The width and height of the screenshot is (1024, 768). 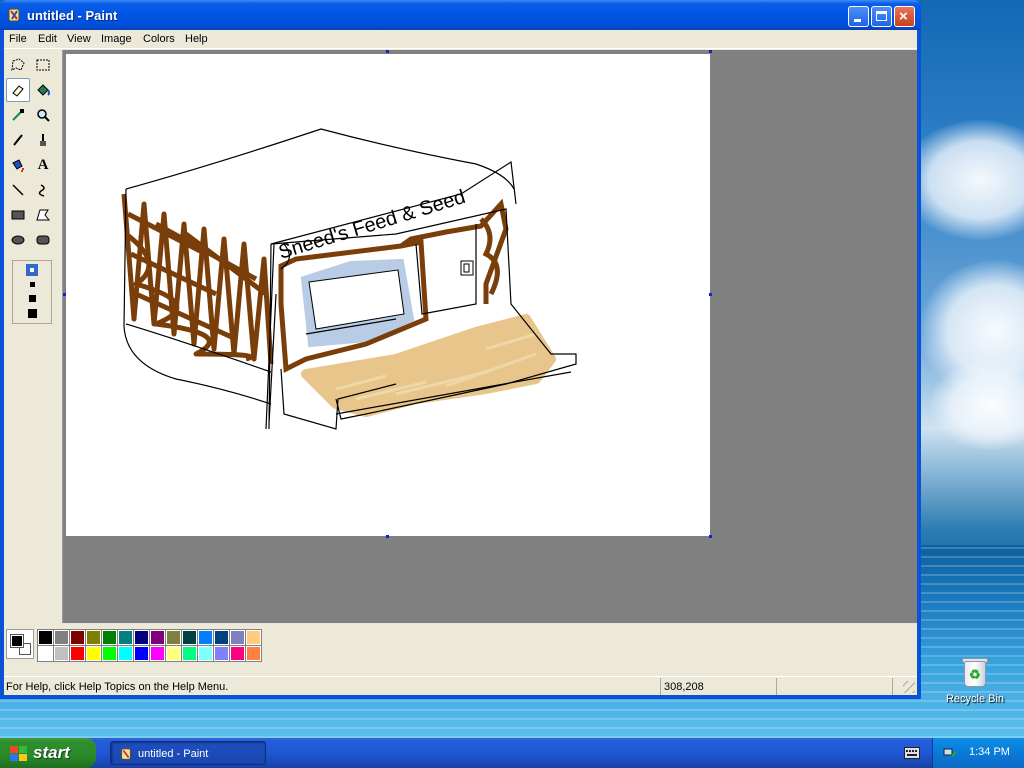 I want to click on select-icon, so click(x=43, y=65).